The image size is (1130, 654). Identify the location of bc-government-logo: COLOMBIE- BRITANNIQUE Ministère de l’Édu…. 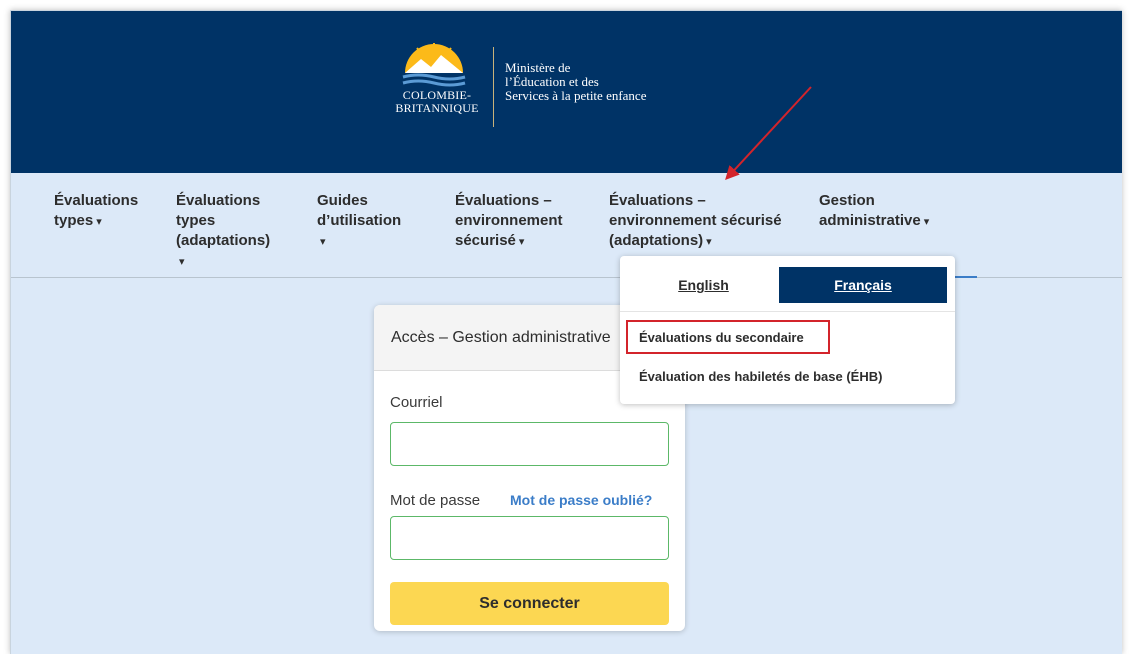
(539, 86).